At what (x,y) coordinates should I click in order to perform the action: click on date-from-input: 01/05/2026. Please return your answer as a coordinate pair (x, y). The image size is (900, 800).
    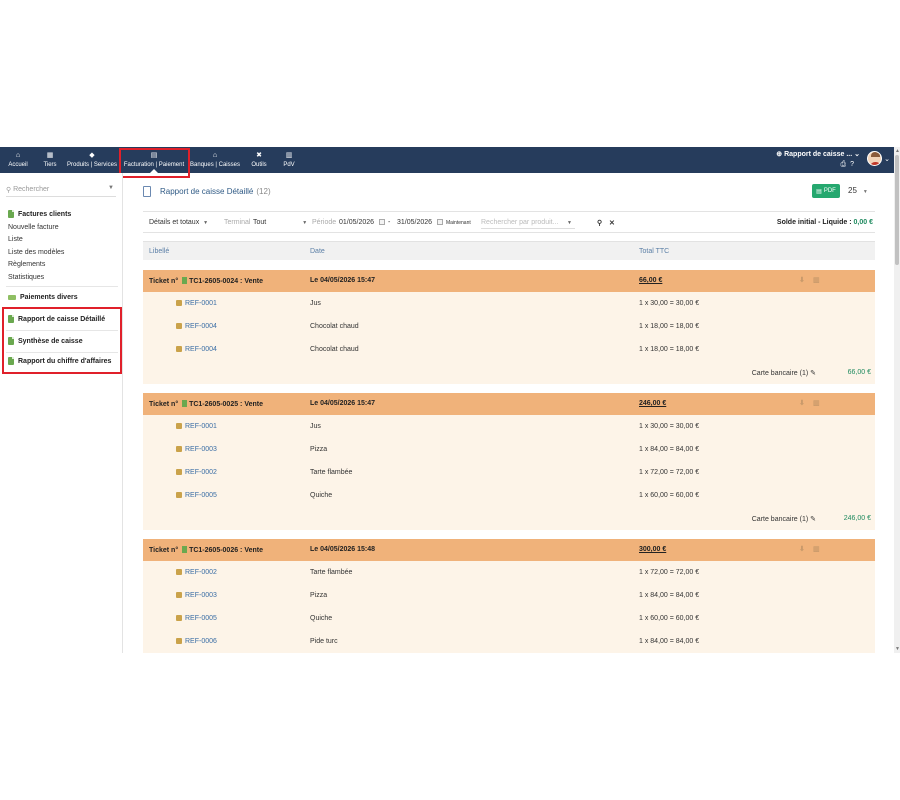
    Looking at the image, I should click on (356, 222).